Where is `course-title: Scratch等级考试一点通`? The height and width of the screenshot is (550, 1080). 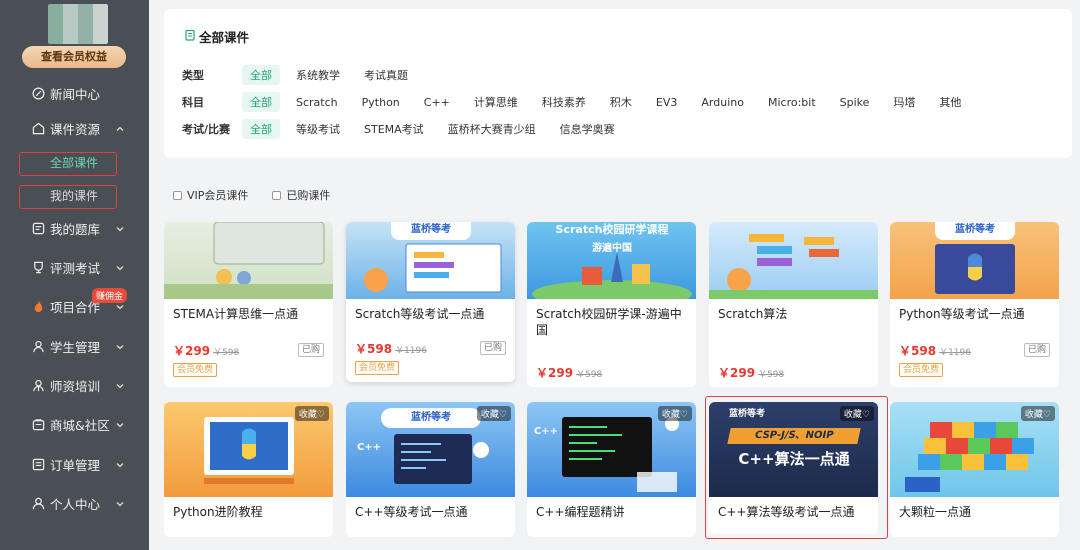 course-title: Scratch等级考试一点通 is located at coordinates (420, 314).